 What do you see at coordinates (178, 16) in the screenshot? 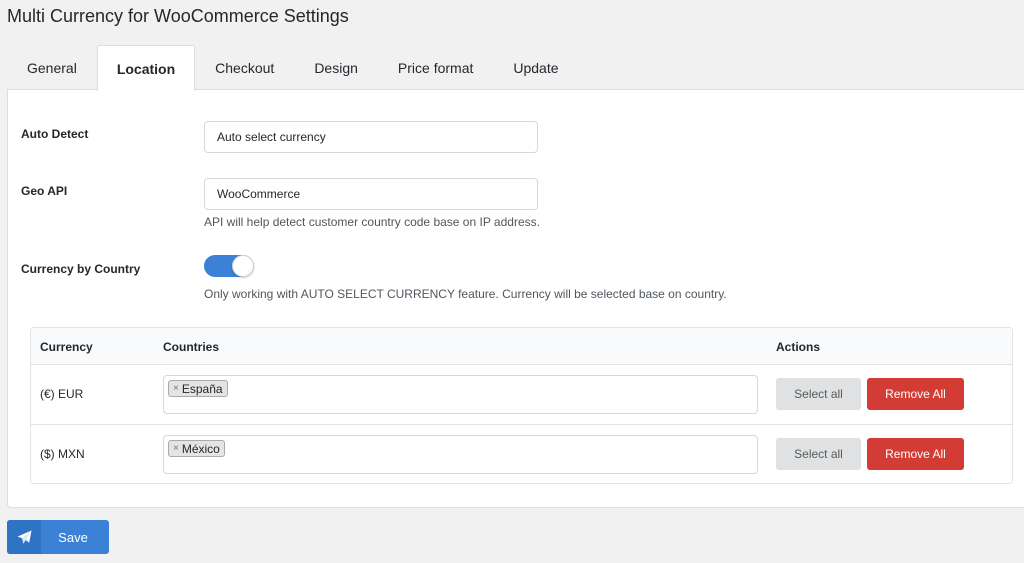
I see `page-title: Multi Currency for WooCommerce Settings` at bounding box center [178, 16].